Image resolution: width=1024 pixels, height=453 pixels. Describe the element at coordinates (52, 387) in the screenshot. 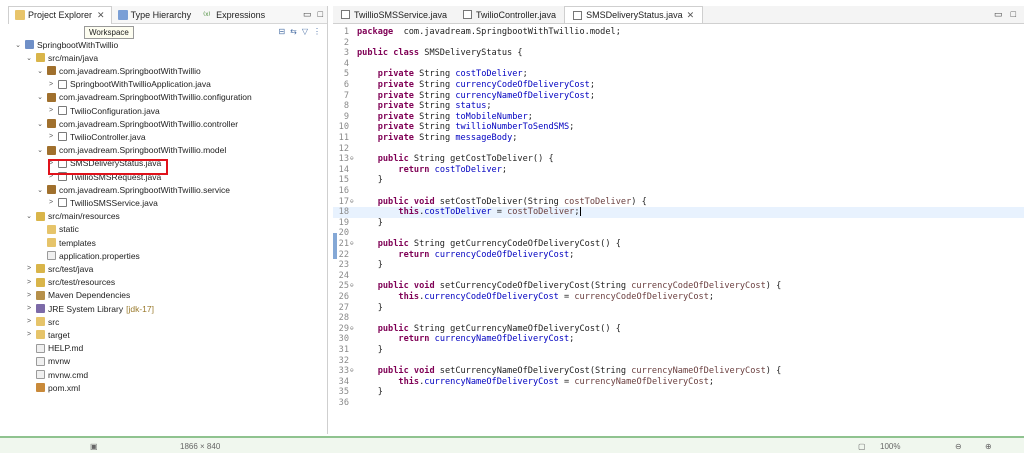

I see `tree-item: pom.xml` at that location.